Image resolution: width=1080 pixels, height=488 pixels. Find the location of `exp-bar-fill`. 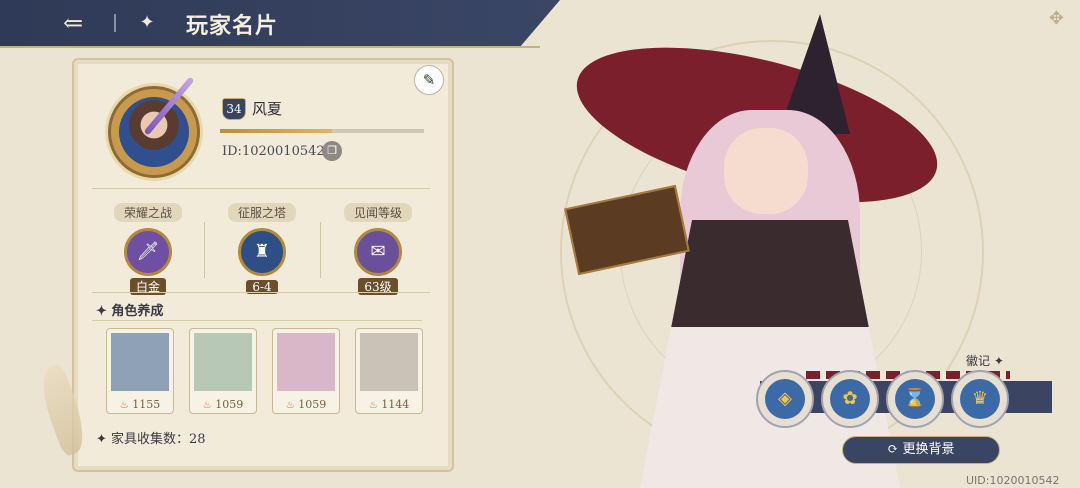

exp-bar-fill is located at coordinates (276, 131).